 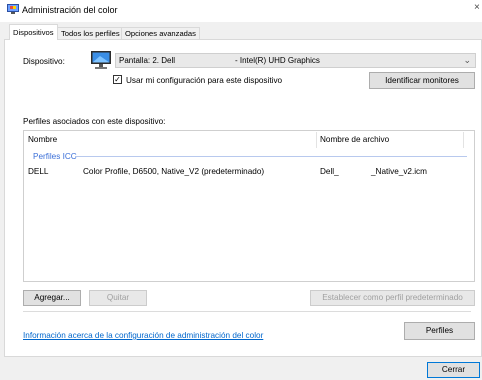 I want to click on group-divider, so click(x=271, y=156).